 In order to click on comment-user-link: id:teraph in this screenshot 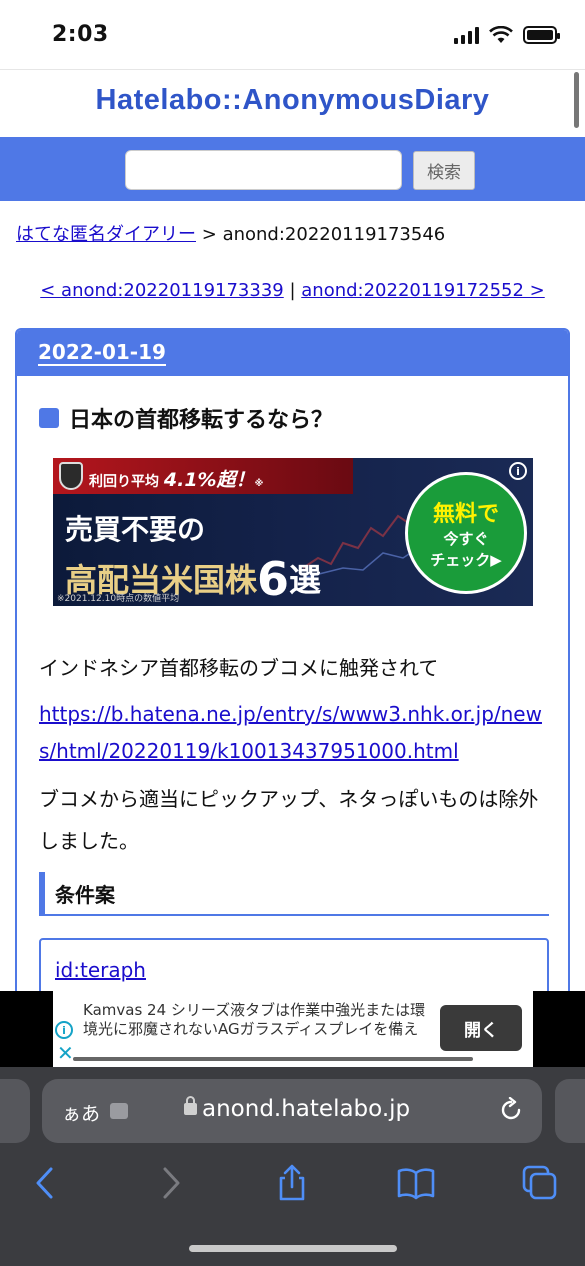, I will do `click(100, 970)`.